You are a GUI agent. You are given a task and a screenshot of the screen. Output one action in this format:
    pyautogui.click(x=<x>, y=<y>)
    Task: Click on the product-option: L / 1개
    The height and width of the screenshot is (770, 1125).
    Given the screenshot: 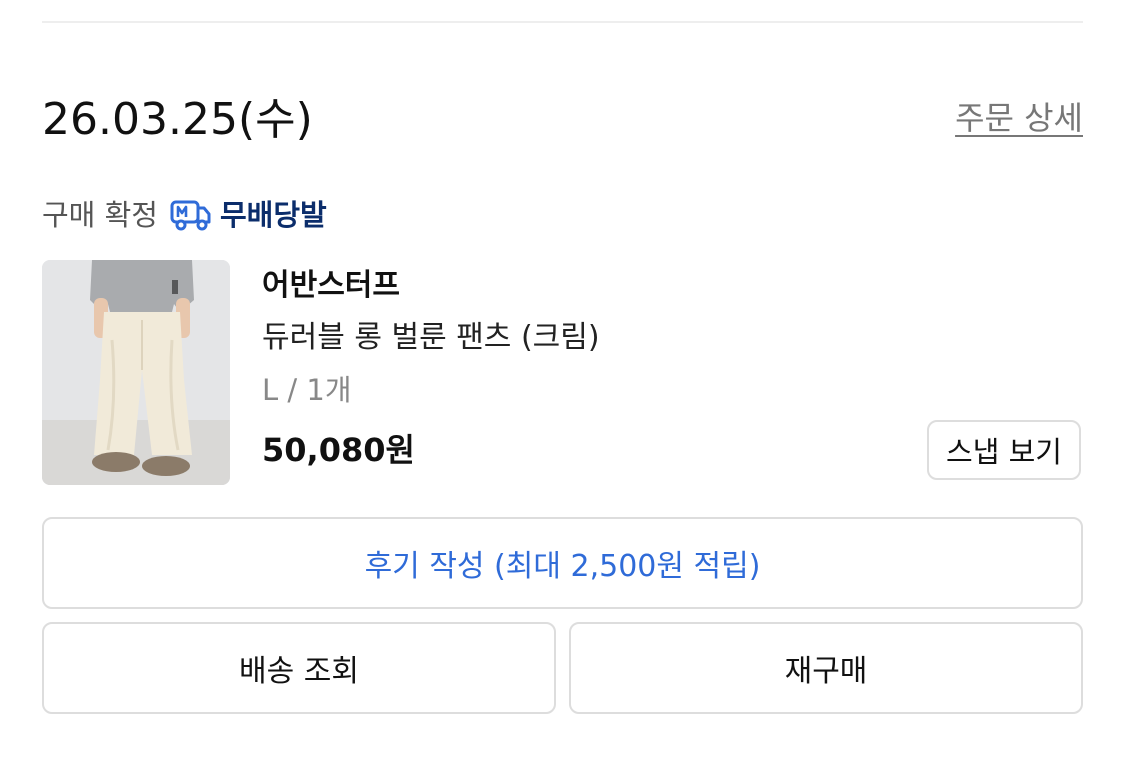 What is the action you would take?
    pyautogui.click(x=307, y=390)
    